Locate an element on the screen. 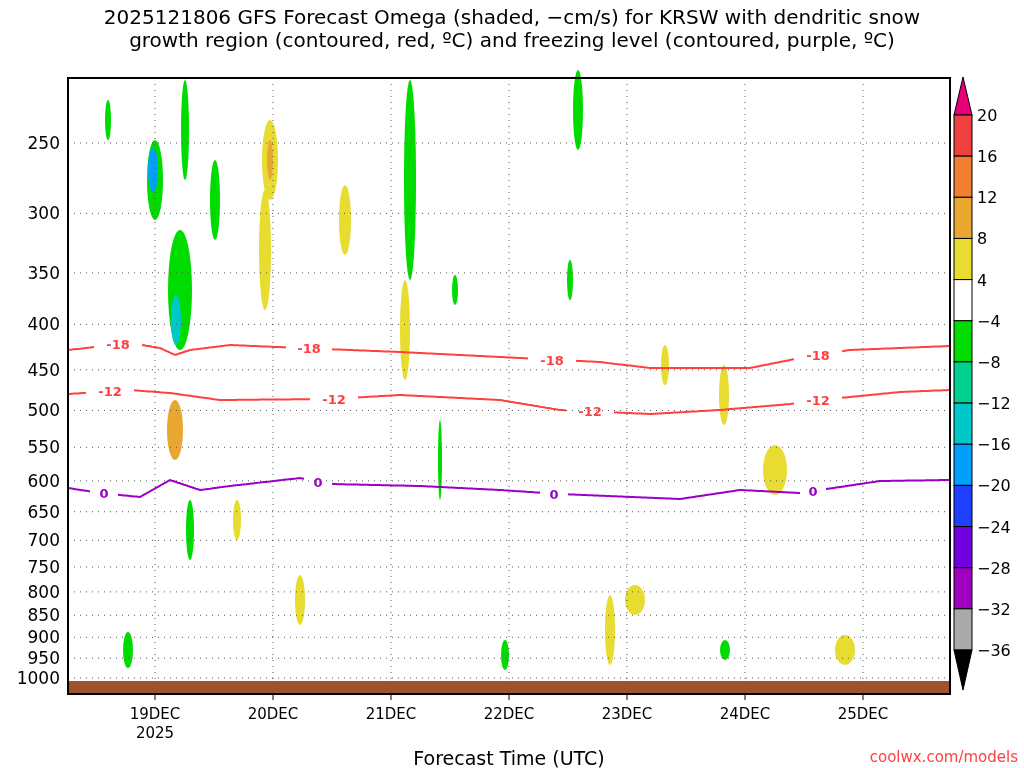 The image size is (1024, 768). pressure-tick-label: 350 is located at coordinates (43, 272).